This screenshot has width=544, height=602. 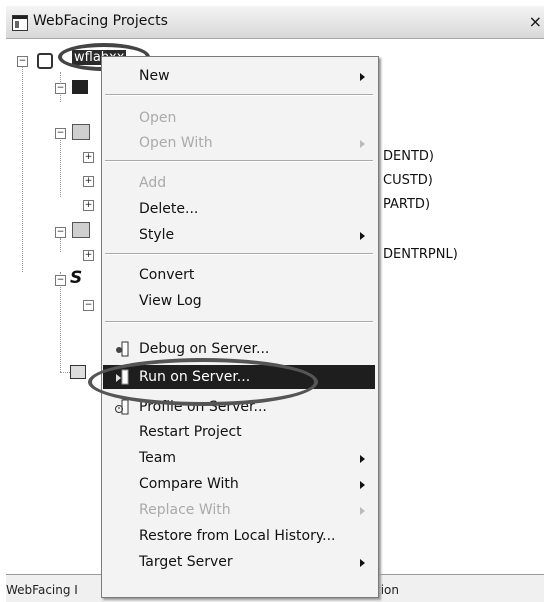 What do you see at coordinates (167, 275) in the screenshot?
I see `menu-item-label: Convert` at bounding box center [167, 275].